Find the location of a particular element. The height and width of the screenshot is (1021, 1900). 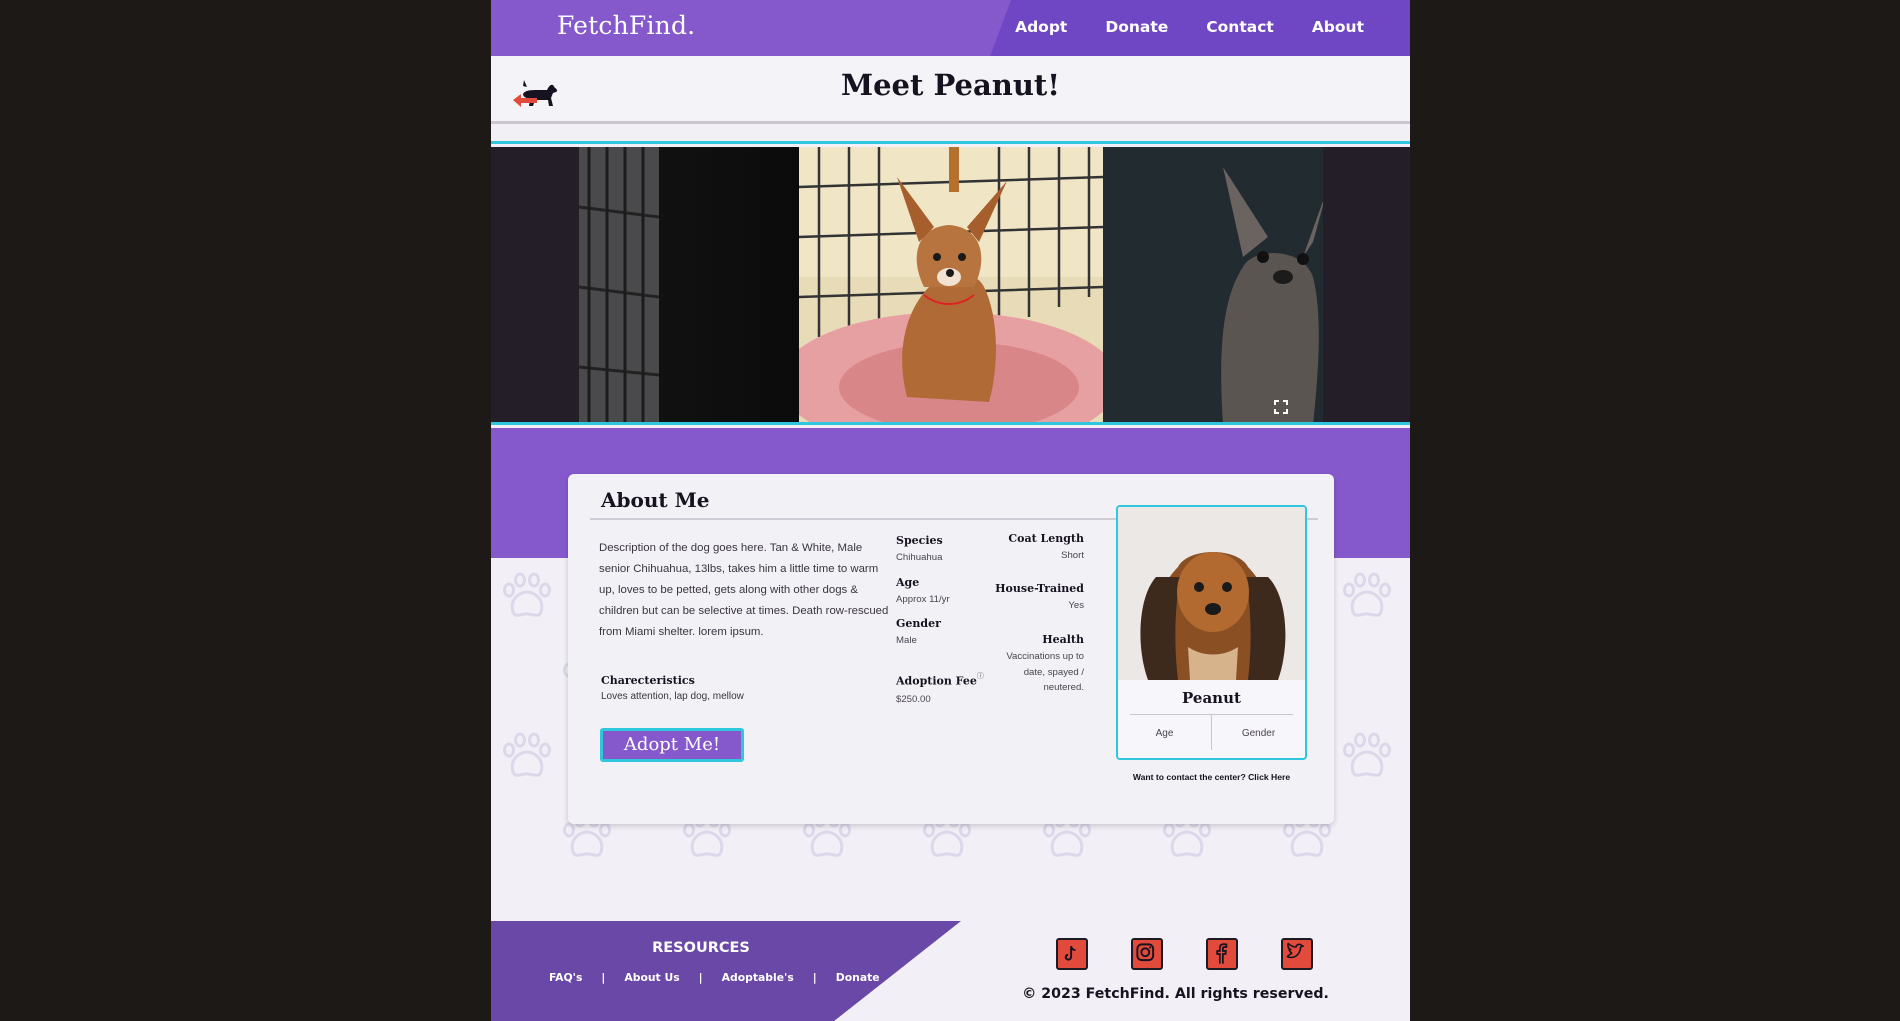

characteristics-value: Loves attention, lap dog, mellow is located at coordinates (672, 696).